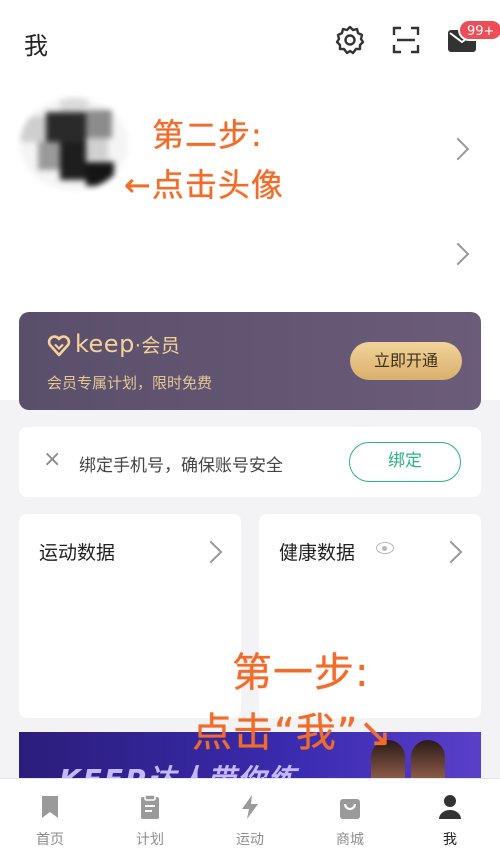 This screenshot has width=500, height=856. What do you see at coordinates (250, 41) in the screenshot?
I see `header: 我 99+` at bounding box center [250, 41].